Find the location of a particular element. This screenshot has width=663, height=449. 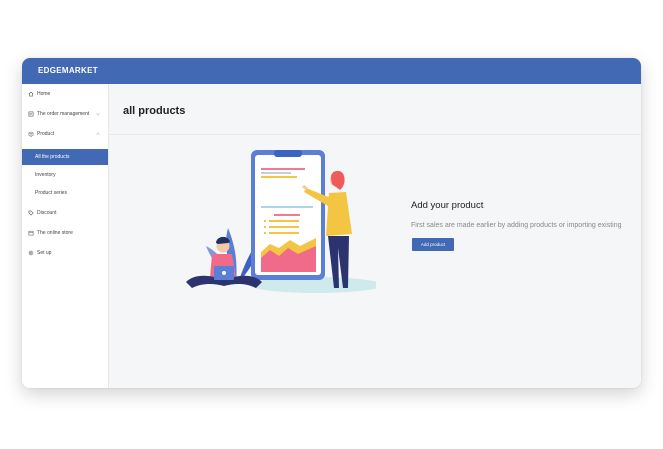

sidebar-item-product: Product is located at coordinates (65, 134).